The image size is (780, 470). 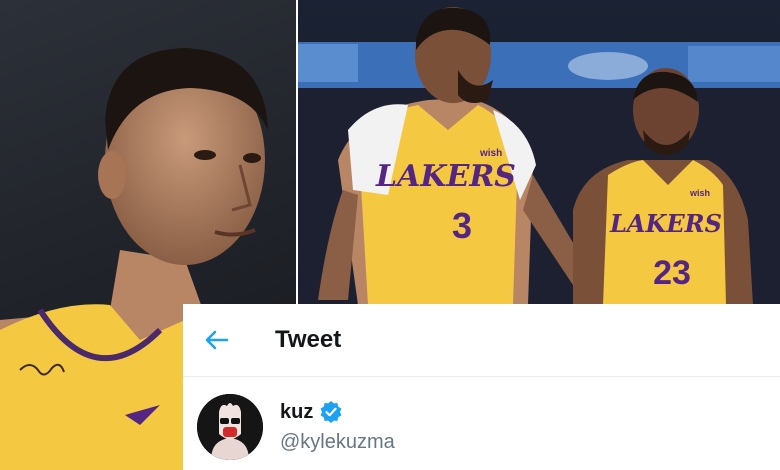 What do you see at coordinates (296, 412) in the screenshot?
I see `author-display-name: kuz` at bounding box center [296, 412].